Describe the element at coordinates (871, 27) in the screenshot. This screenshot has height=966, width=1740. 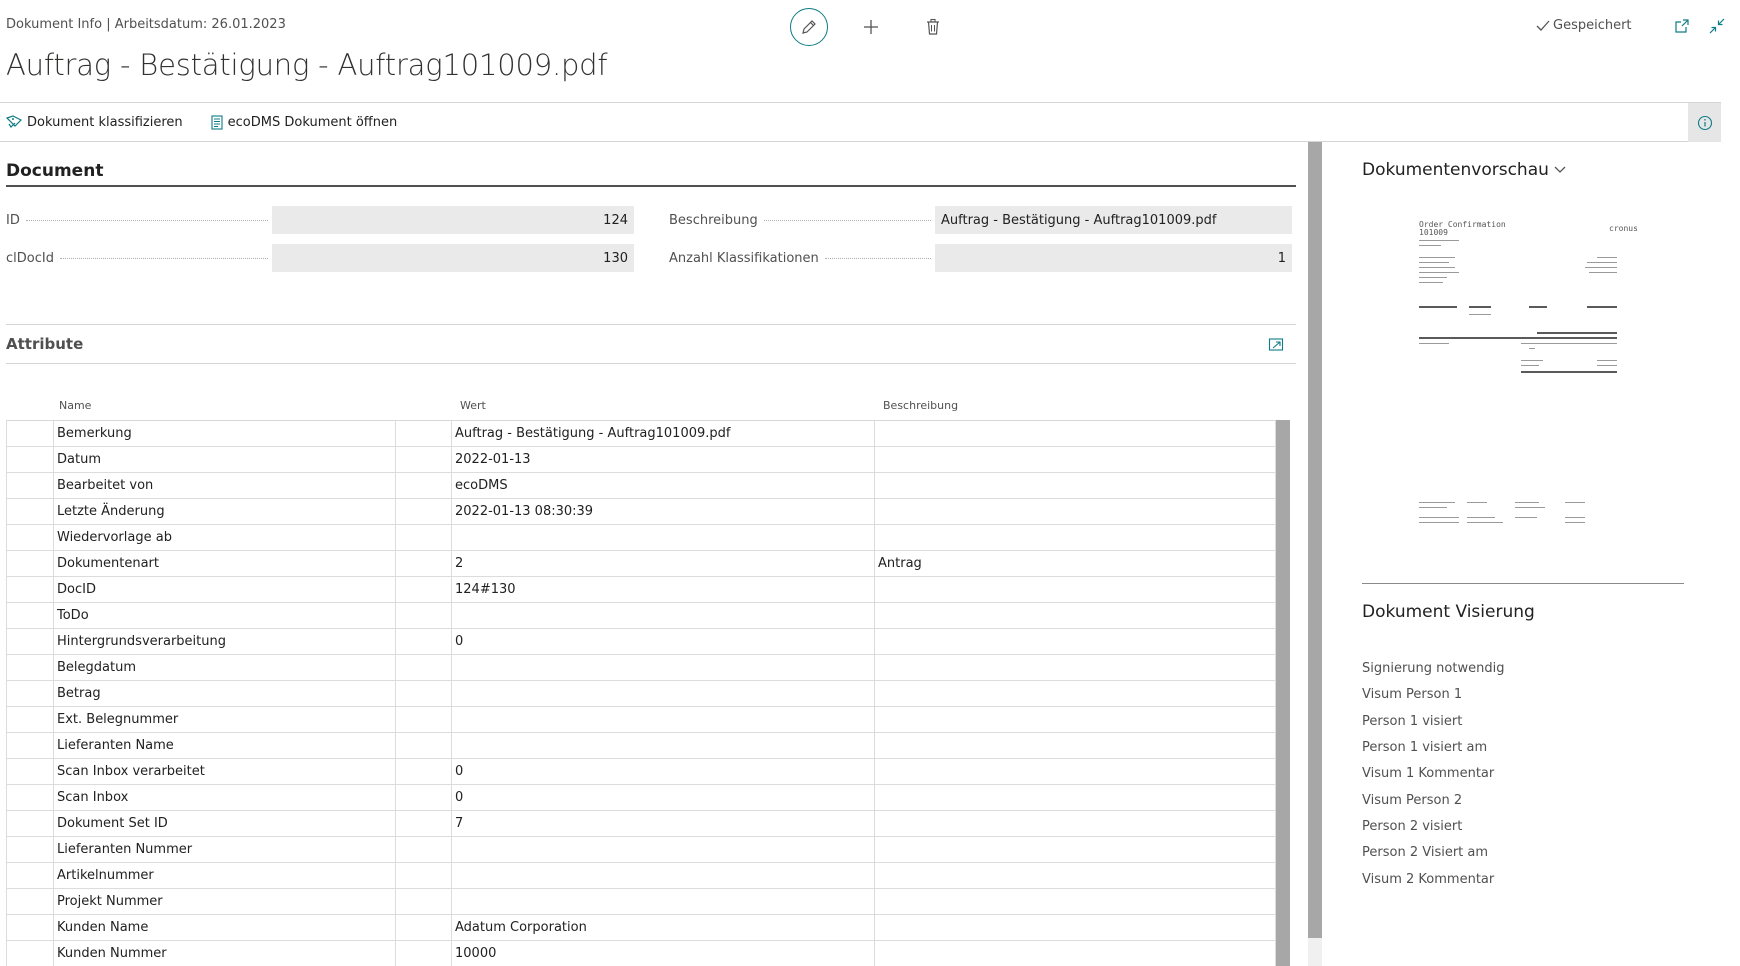
I see `add-button` at that location.